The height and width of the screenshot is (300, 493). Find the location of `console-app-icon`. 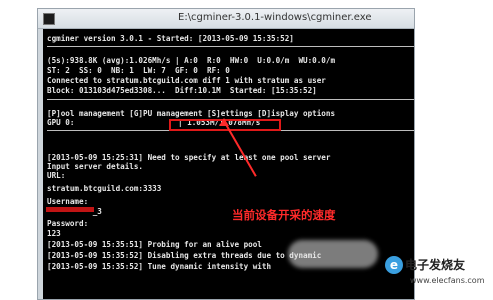

console-app-icon is located at coordinates (49, 19).